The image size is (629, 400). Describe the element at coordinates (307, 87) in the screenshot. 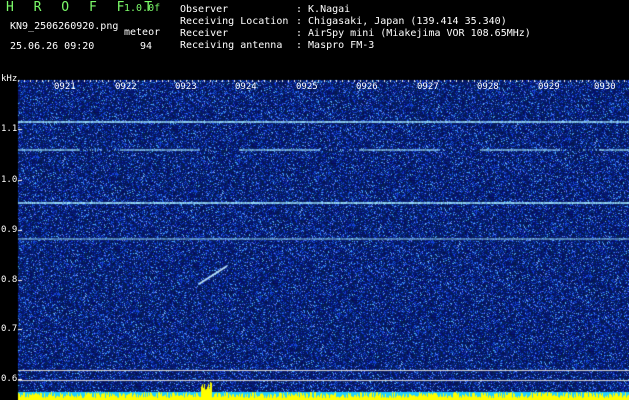

I see `time-tick-label: 0925` at that location.